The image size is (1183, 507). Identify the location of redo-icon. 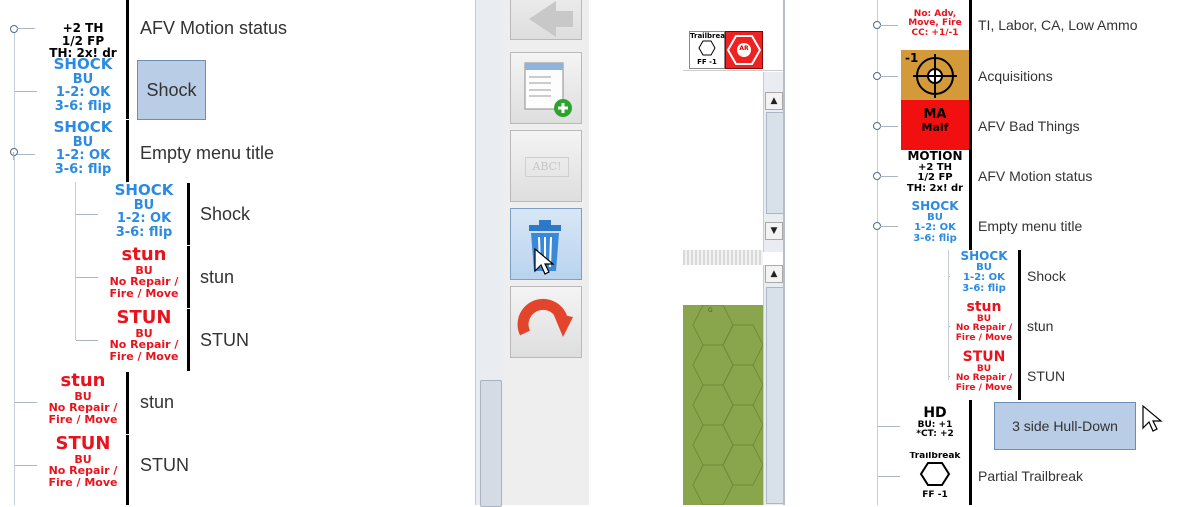
(545, 317).